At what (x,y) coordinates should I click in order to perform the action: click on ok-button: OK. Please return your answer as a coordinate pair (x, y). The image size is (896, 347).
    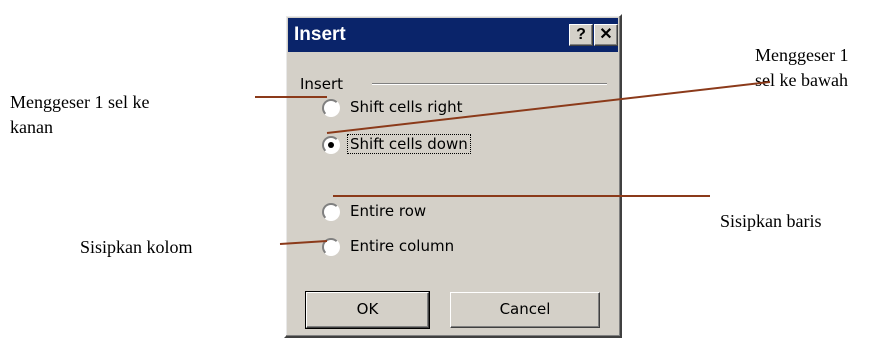
    Looking at the image, I should click on (367, 310).